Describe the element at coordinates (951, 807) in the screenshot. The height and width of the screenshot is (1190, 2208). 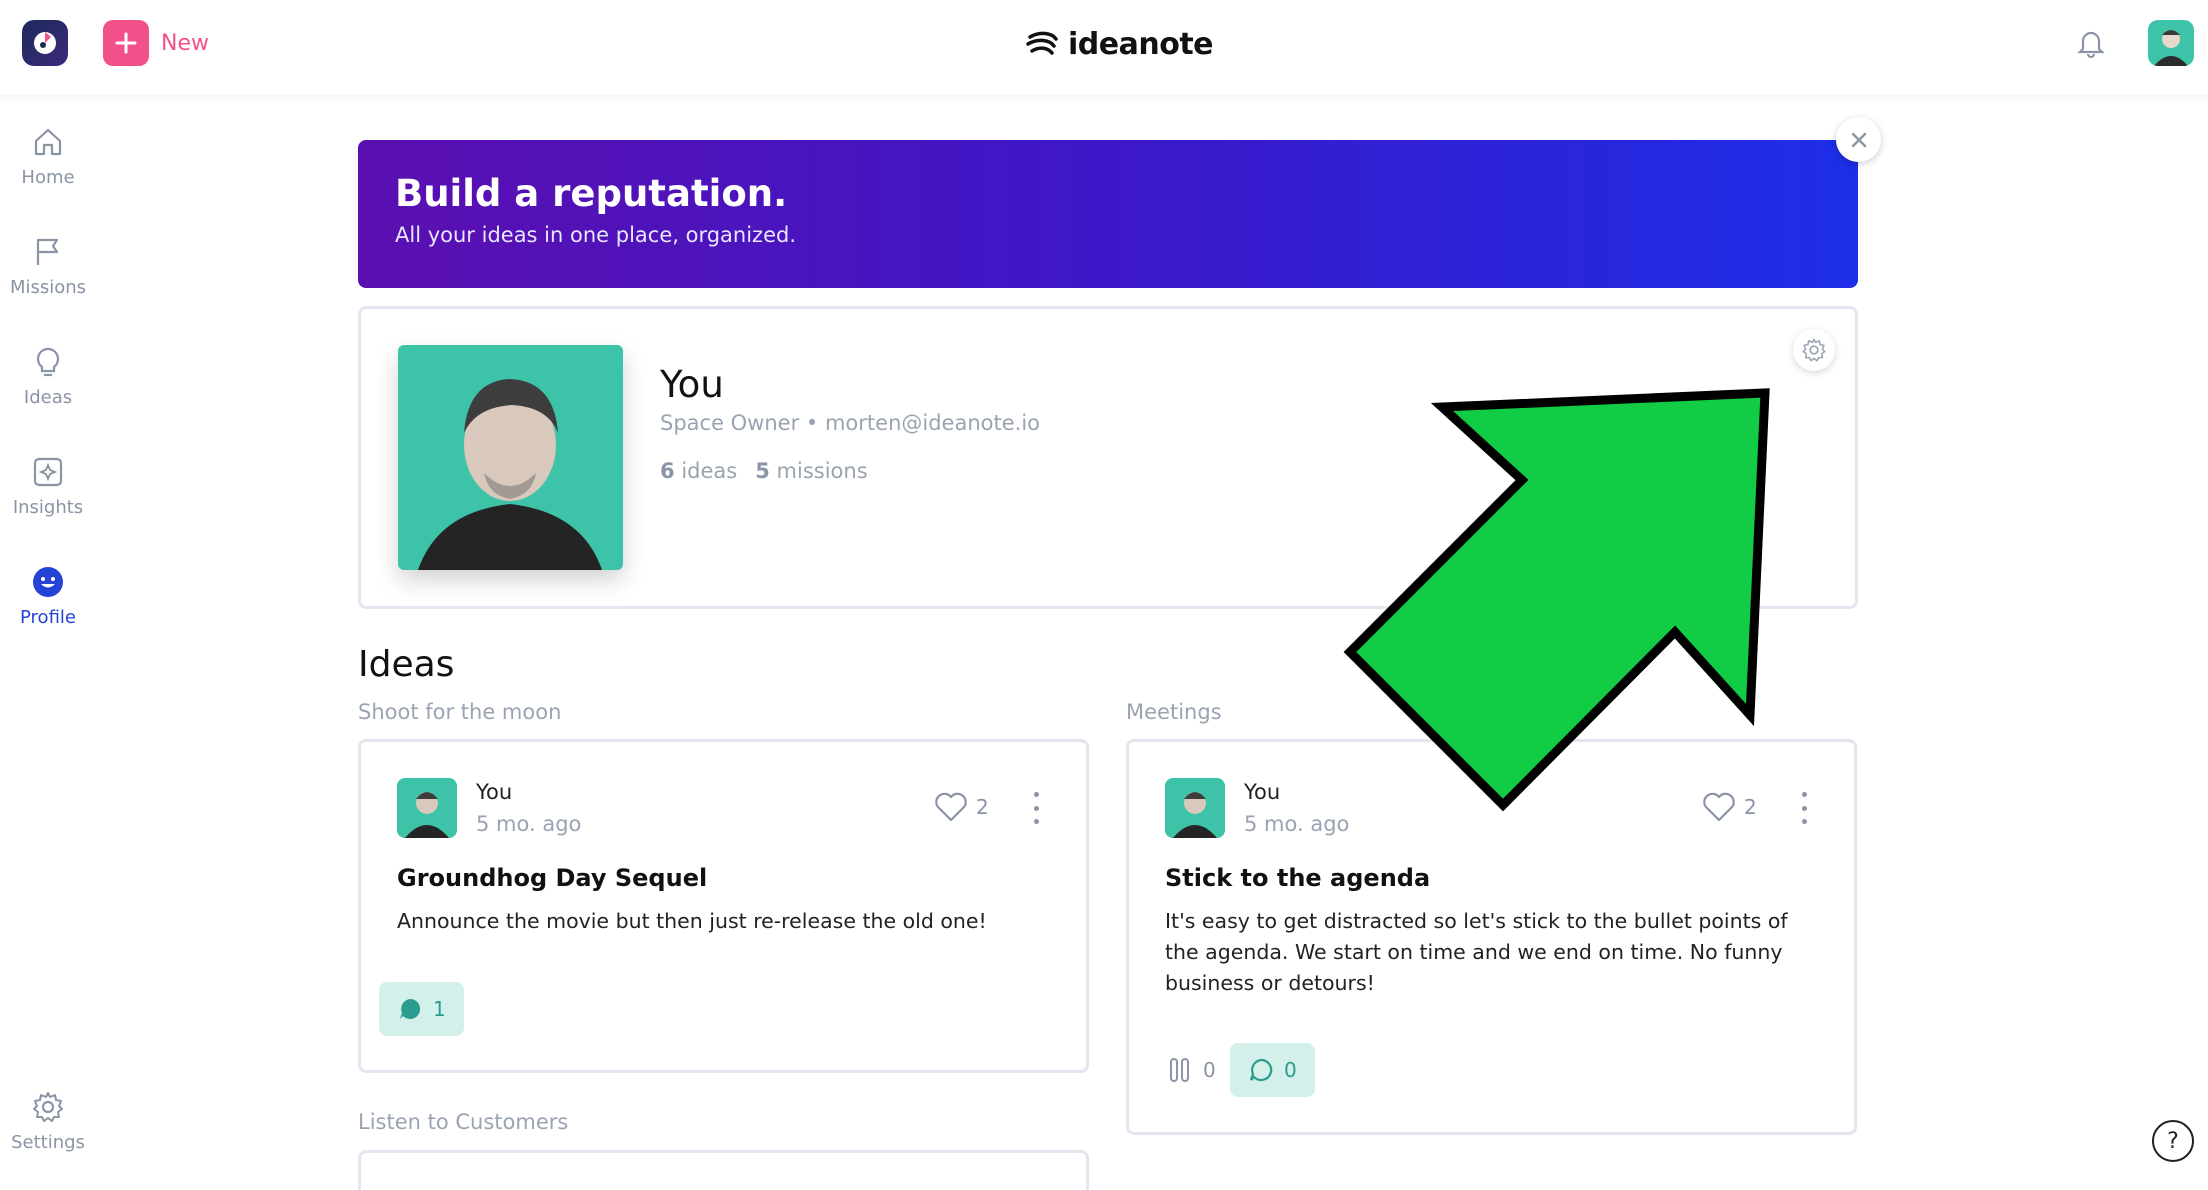
I see `heart-icon` at that location.